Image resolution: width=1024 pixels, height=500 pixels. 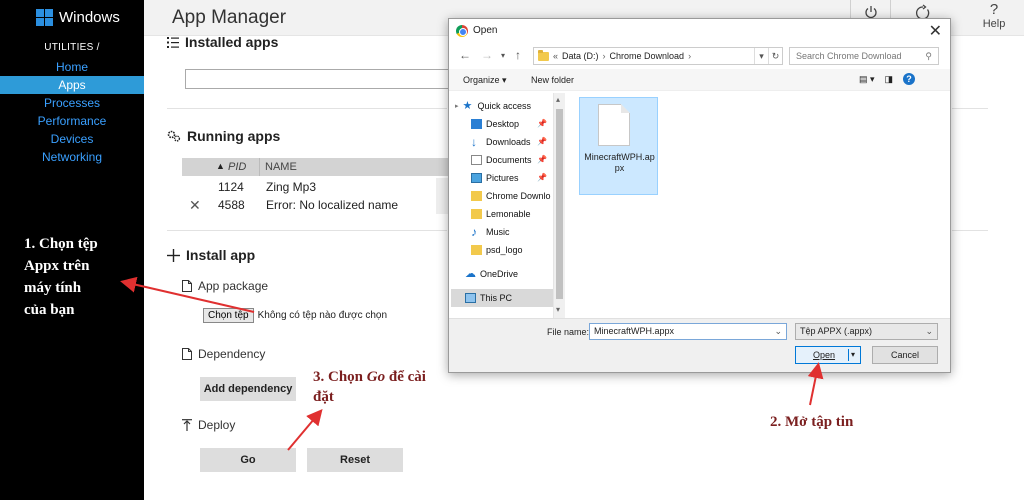 What do you see at coordinates (812, 422) in the screenshot?
I see `annotation-step-2: 2. Mở tập tin` at bounding box center [812, 422].